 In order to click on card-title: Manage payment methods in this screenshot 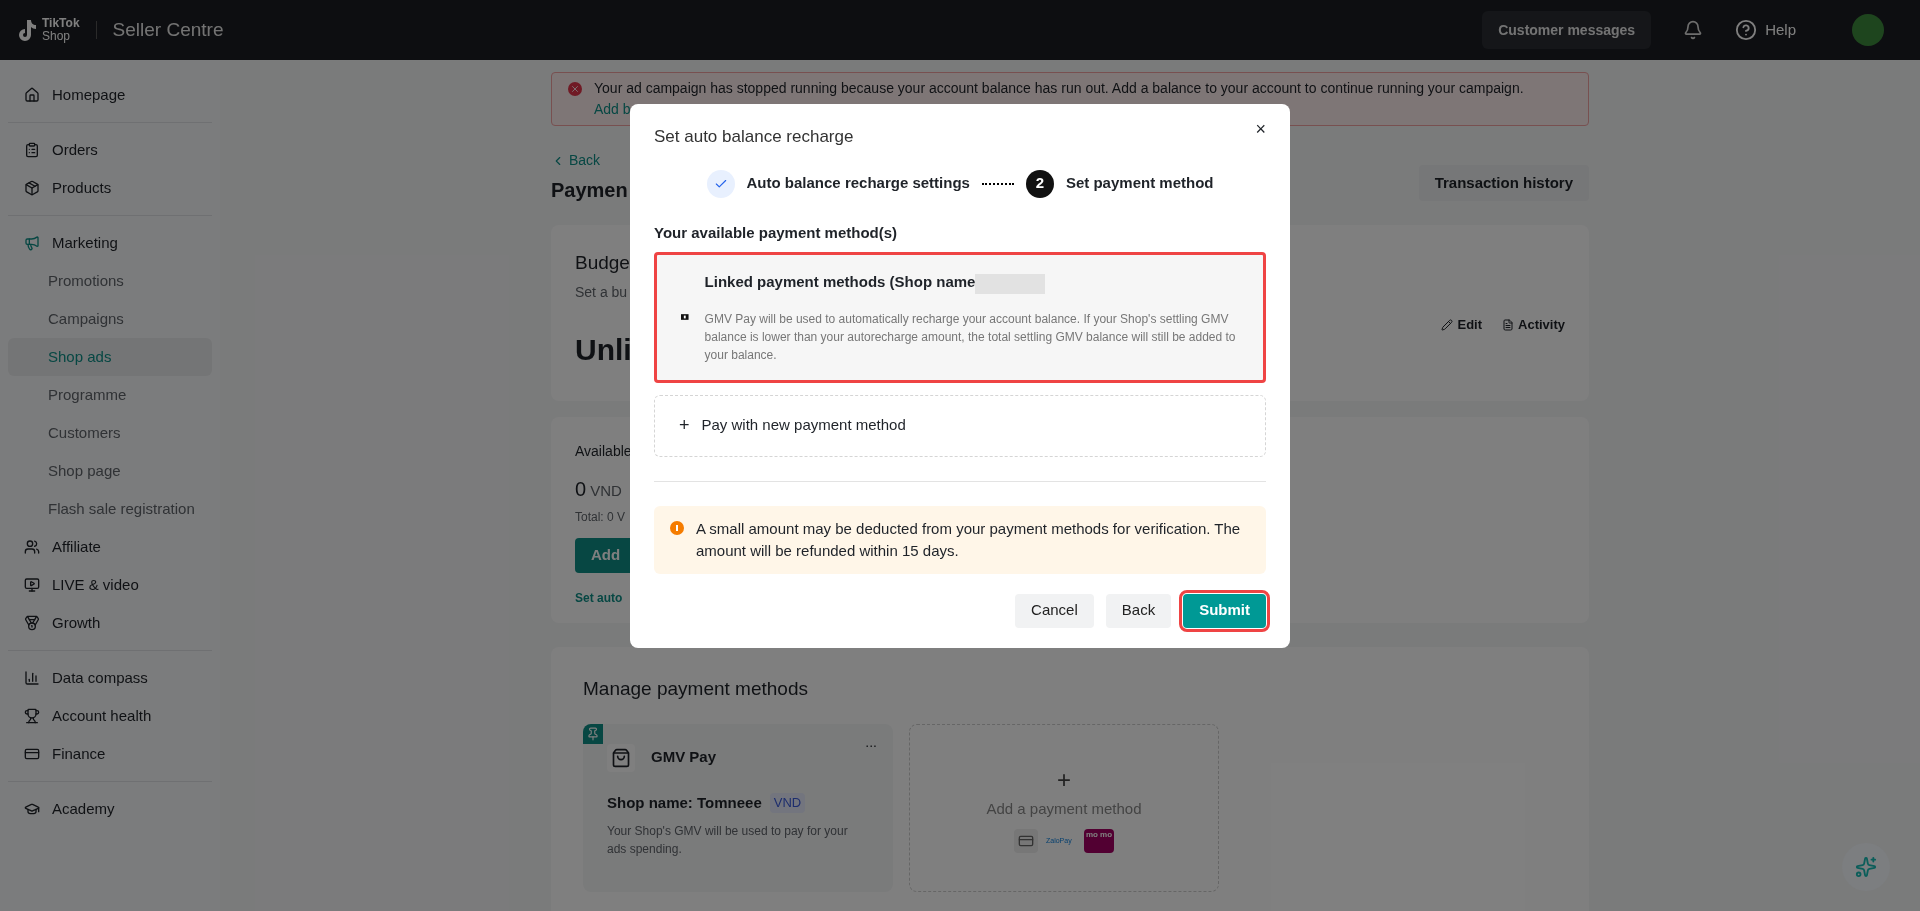, I will do `click(695, 688)`.